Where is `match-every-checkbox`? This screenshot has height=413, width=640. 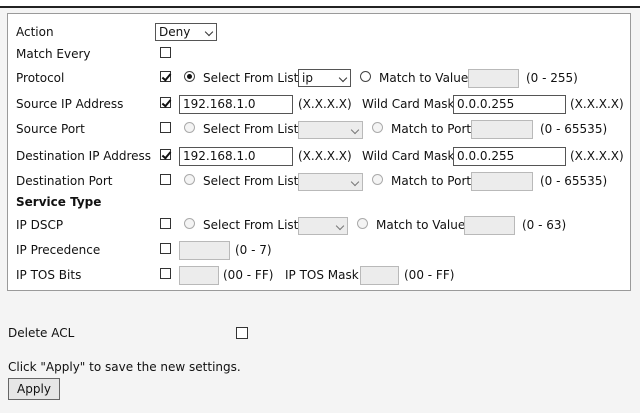
match-every-checkbox is located at coordinates (165, 52).